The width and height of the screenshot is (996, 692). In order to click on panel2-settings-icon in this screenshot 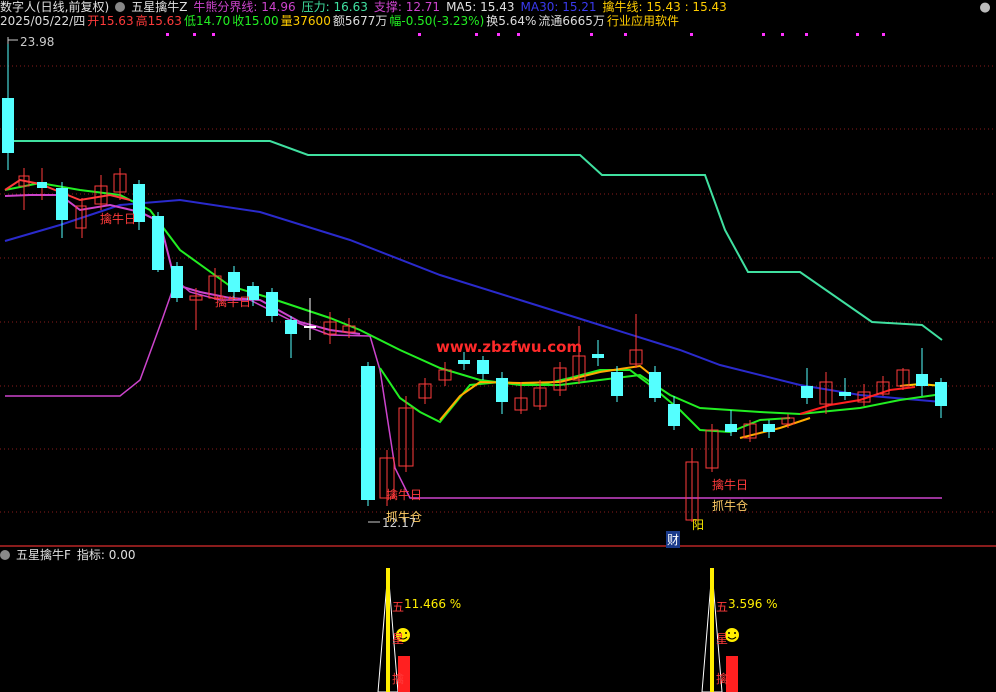, I will do `click(5, 555)`.